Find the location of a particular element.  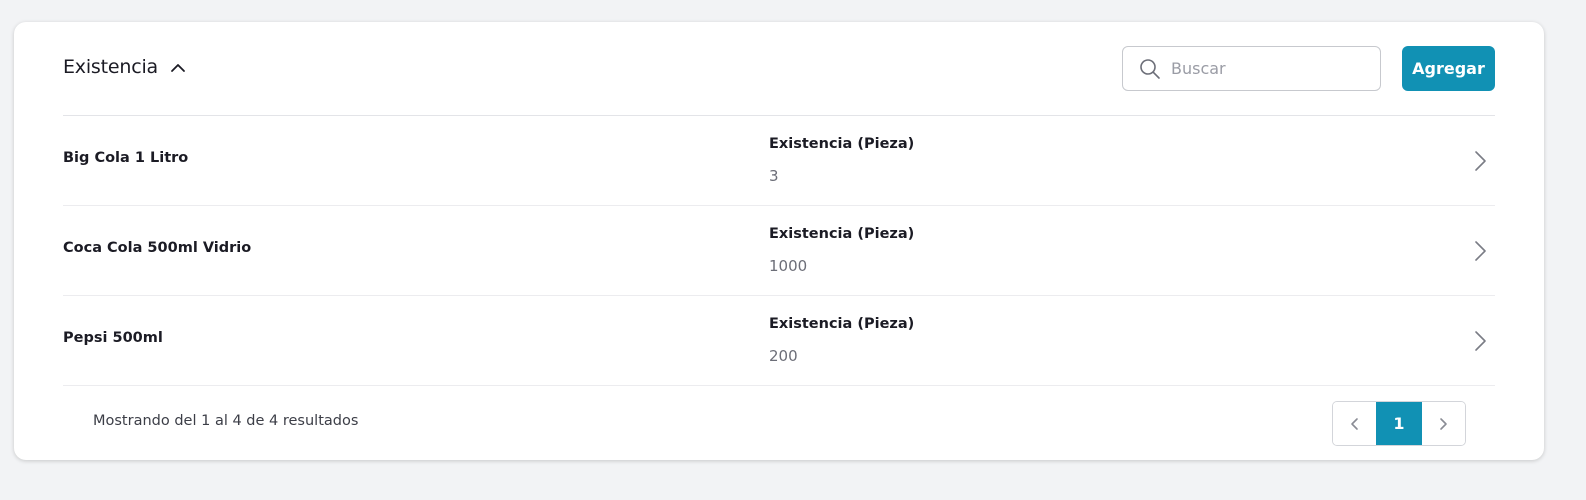

section-title: Existencia is located at coordinates (110, 67).